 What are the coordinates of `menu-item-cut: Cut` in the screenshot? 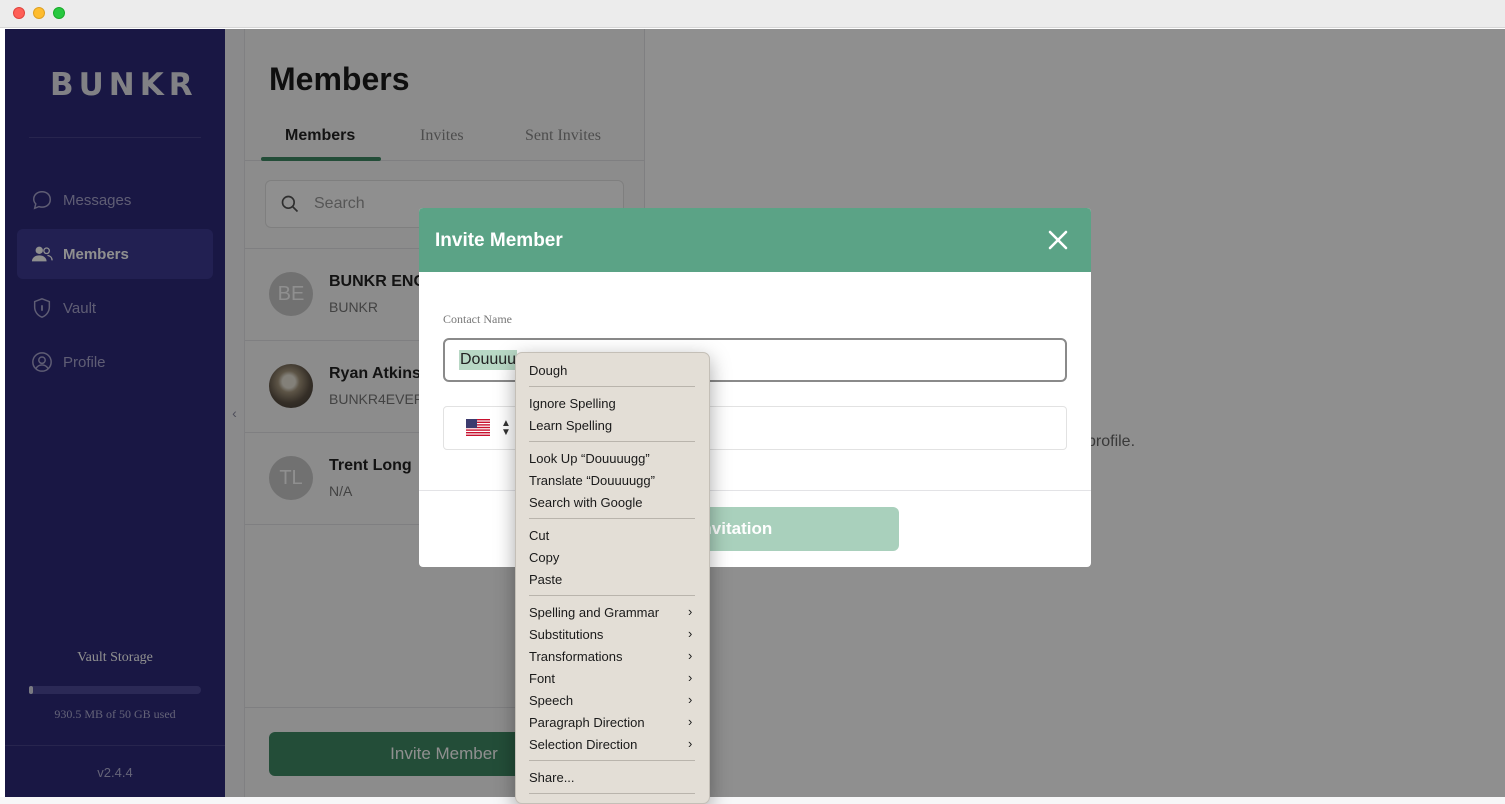 It's located at (539, 535).